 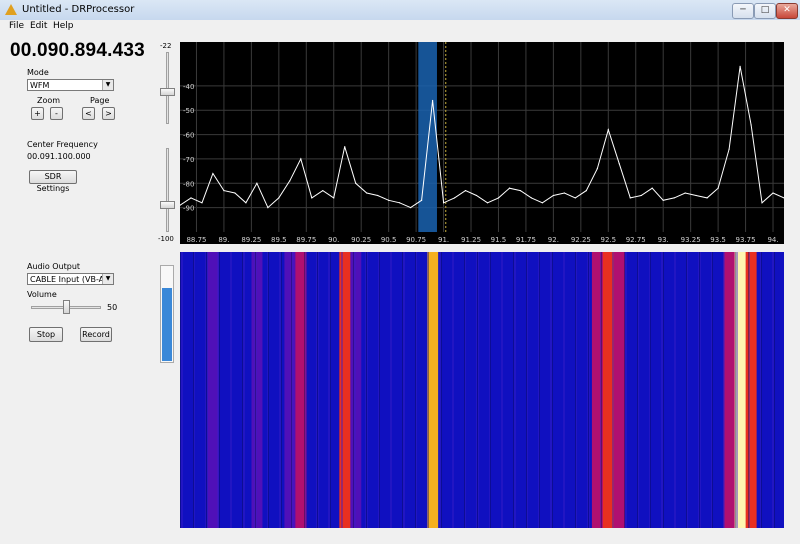 What do you see at coordinates (63, 26) in the screenshot?
I see `menu-help: Help` at bounding box center [63, 26].